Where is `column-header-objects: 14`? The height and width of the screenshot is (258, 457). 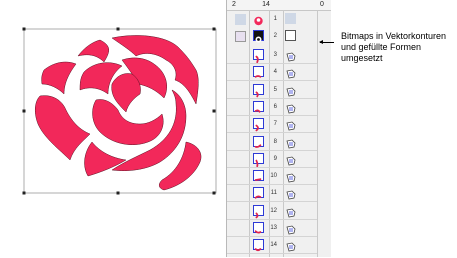
column-header-objects: 14 is located at coordinates (266, 4).